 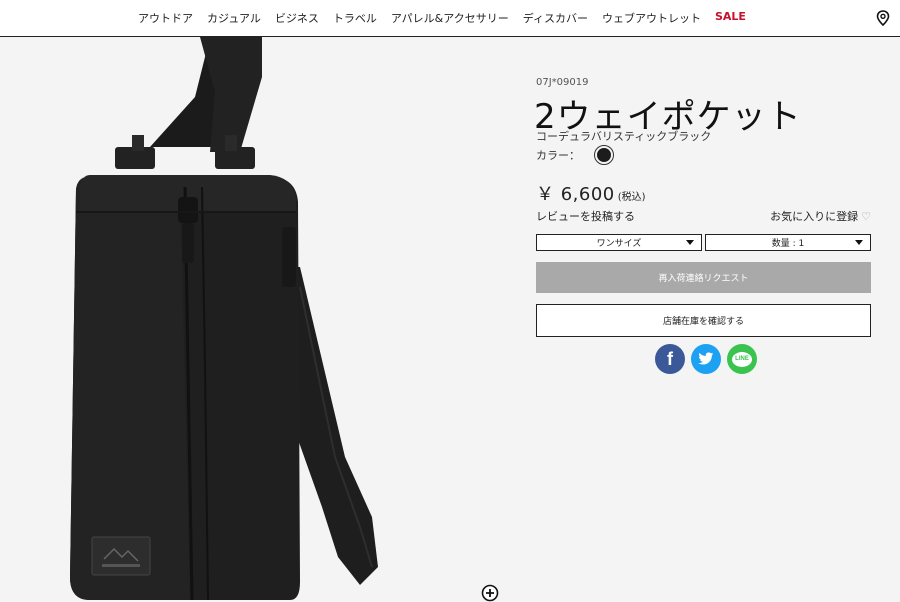 I want to click on nav-item-web-outlet: ウェブアウトレット, so click(x=651, y=18).